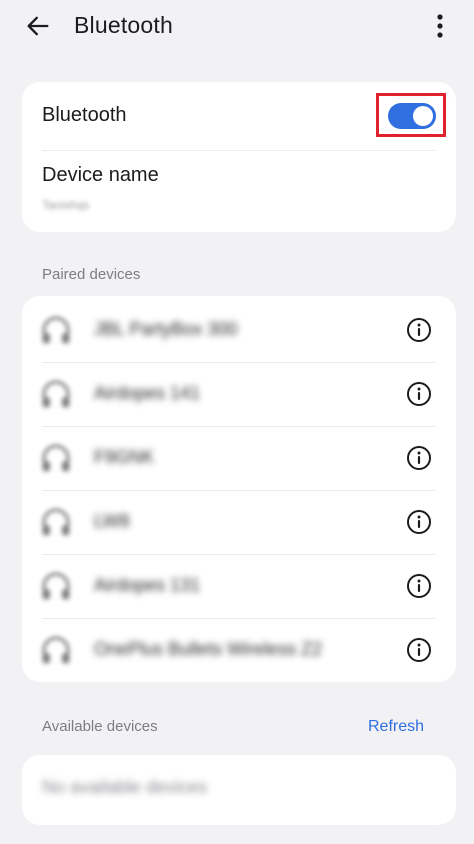 This screenshot has width=474, height=844. I want to click on paired-device-row: F9GNK, so click(239, 458).